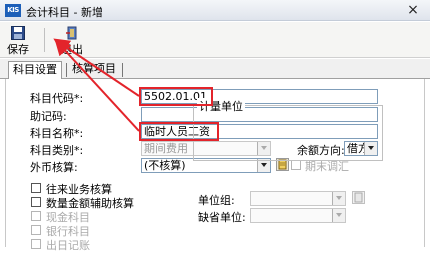  What do you see at coordinates (36, 244) in the screenshot?
I see `journal-checkbox` at bounding box center [36, 244].